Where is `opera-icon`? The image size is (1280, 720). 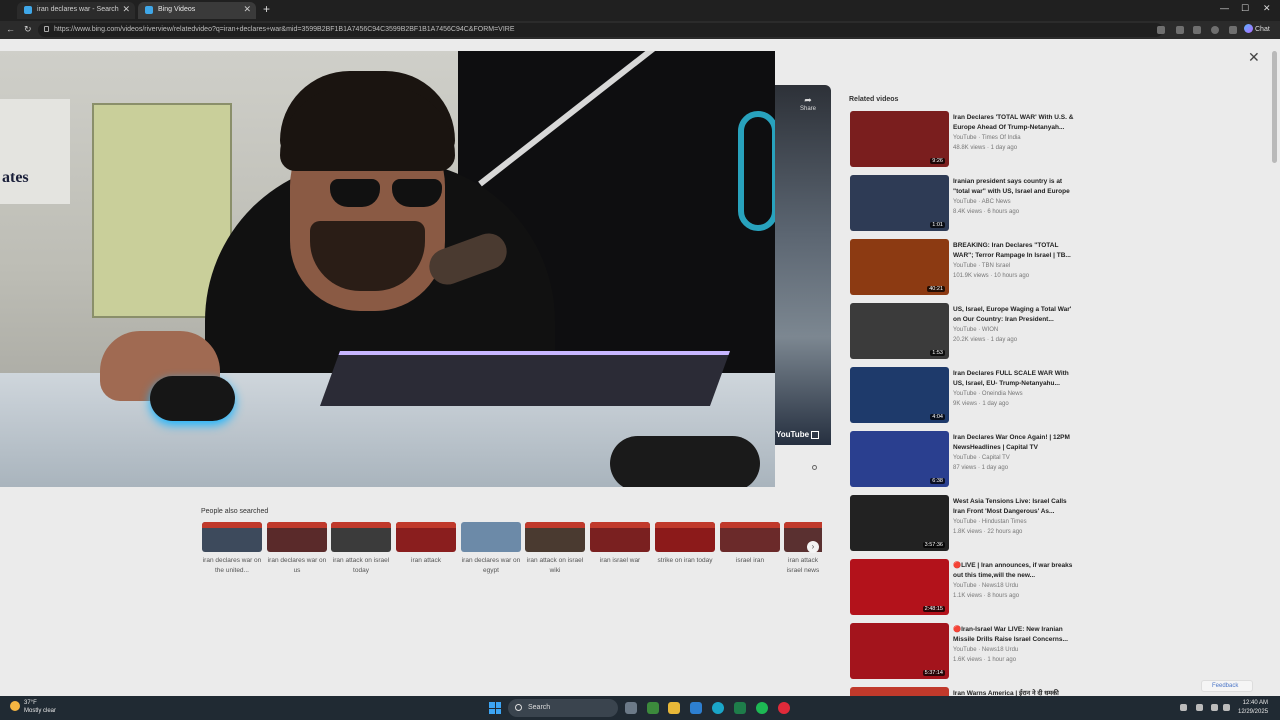
opera-icon is located at coordinates (784, 708).